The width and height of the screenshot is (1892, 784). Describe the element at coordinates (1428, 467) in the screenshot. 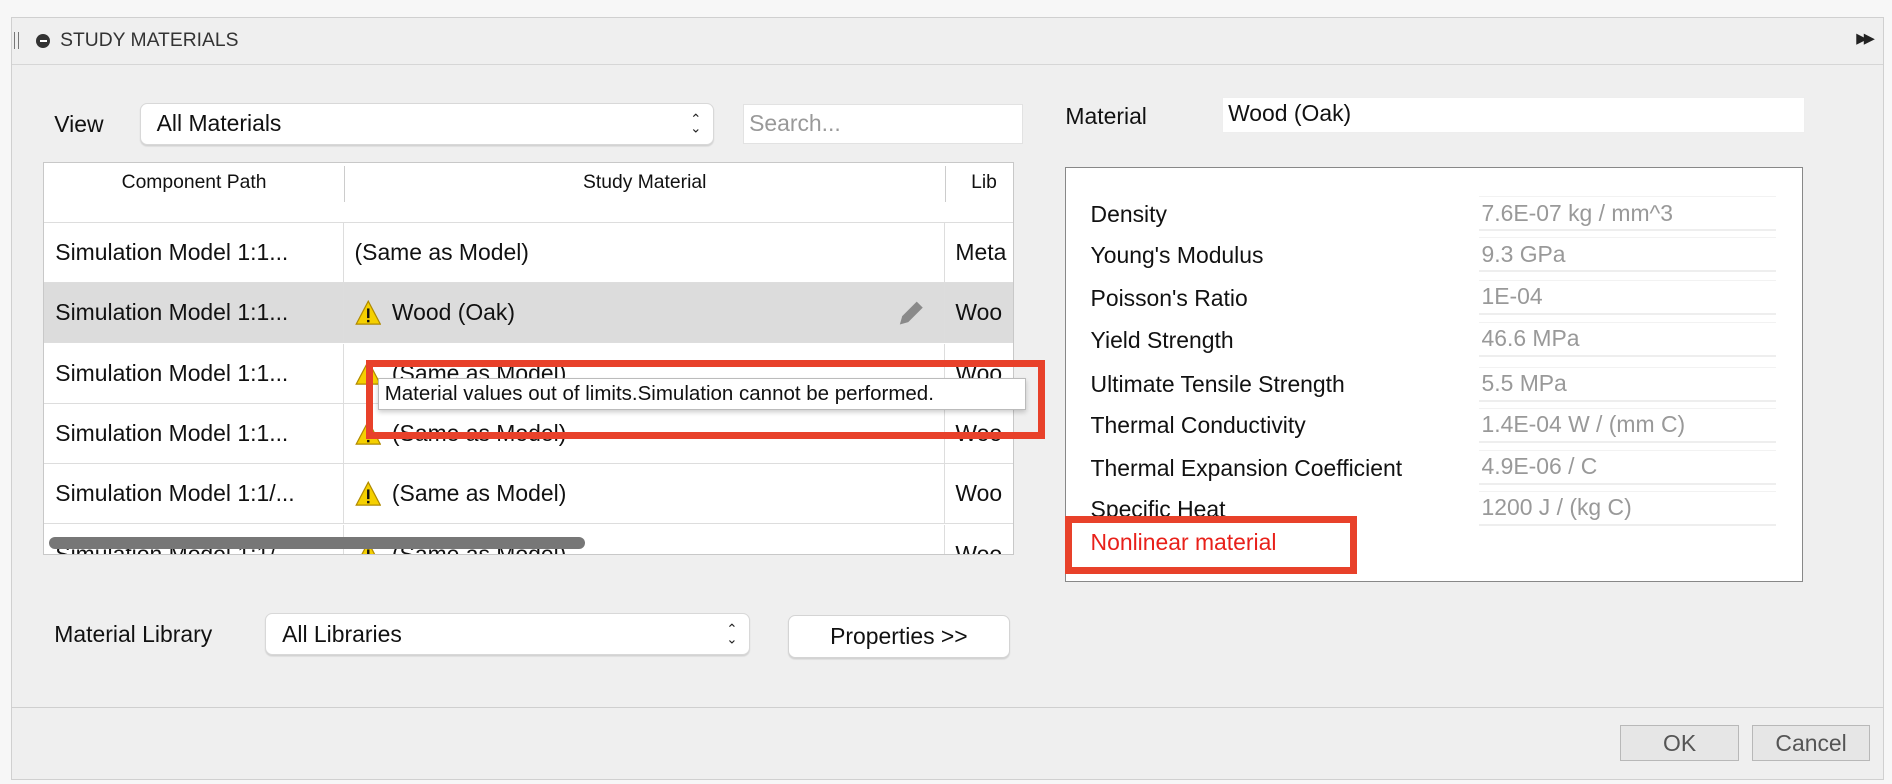

I see `property-row: Thermal Expansion Coefficient 4.9E-06 / C` at that location.